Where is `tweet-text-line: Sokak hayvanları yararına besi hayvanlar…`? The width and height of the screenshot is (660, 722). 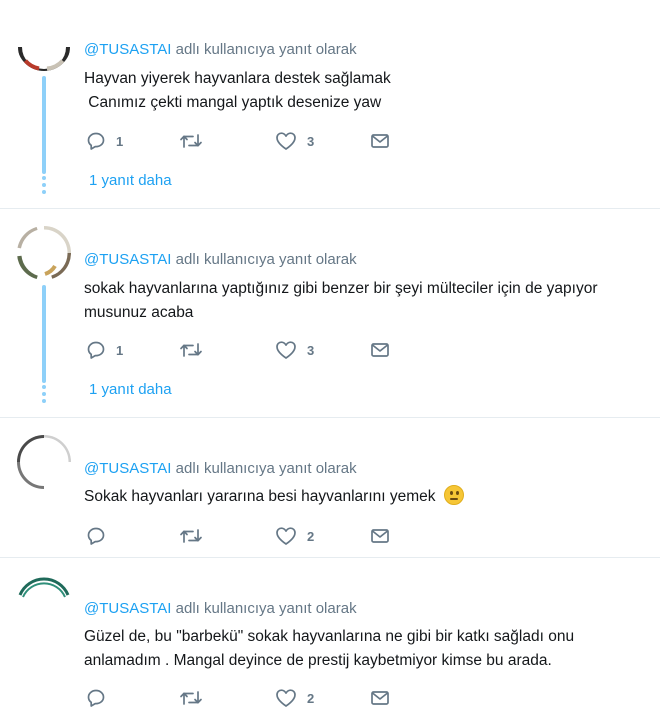 tweet-text-line: Sokak hayvanları yararına besi hayvanlar… is located at coordinates (260, 496).